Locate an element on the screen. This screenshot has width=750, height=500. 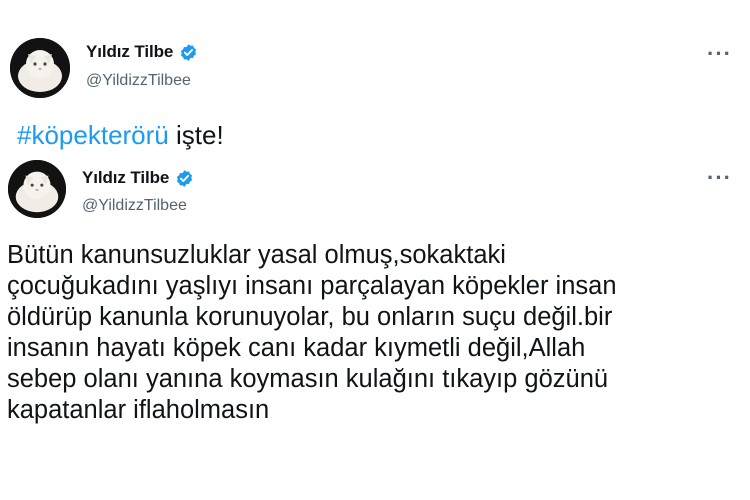
tweet-text-rest: işte! is located at coordinates (196, 135).